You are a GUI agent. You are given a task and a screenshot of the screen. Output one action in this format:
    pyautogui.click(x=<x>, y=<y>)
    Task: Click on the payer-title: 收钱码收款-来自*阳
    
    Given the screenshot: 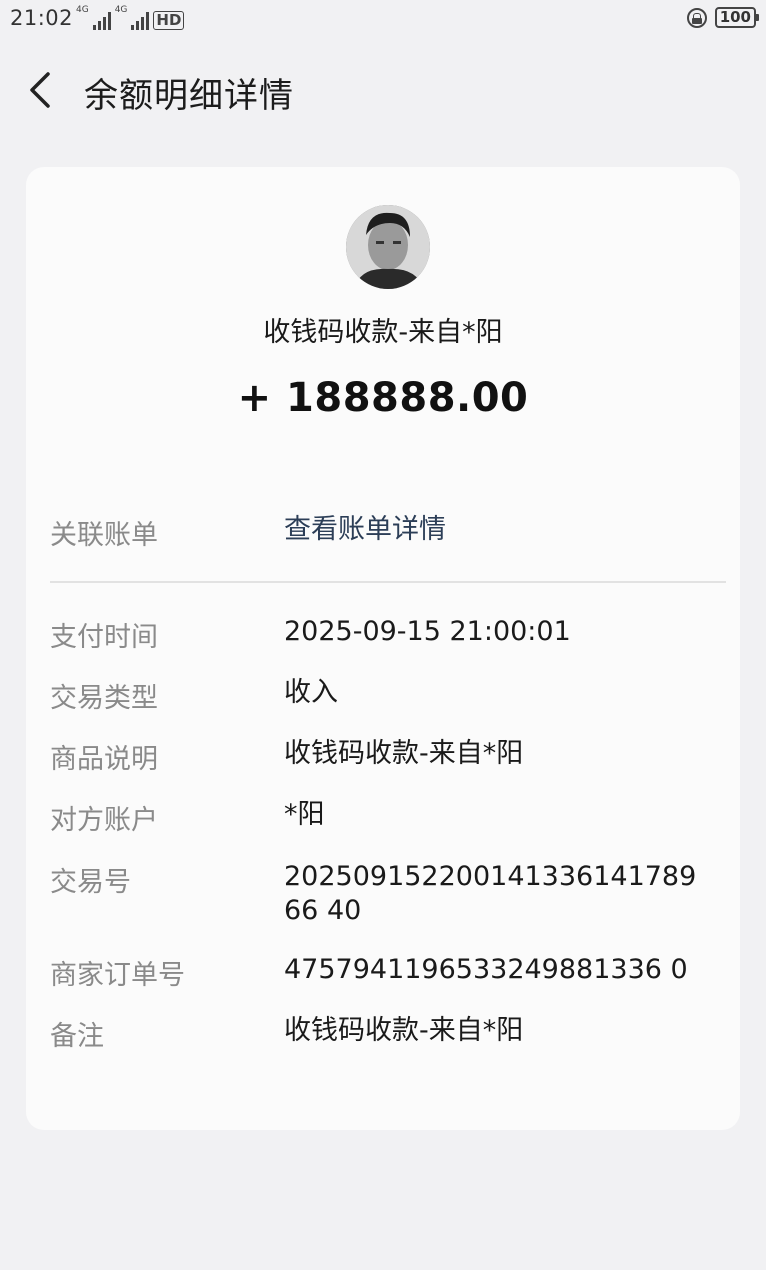 What is the action you would take?
    pyautogui.click(x=383, y=332)
    